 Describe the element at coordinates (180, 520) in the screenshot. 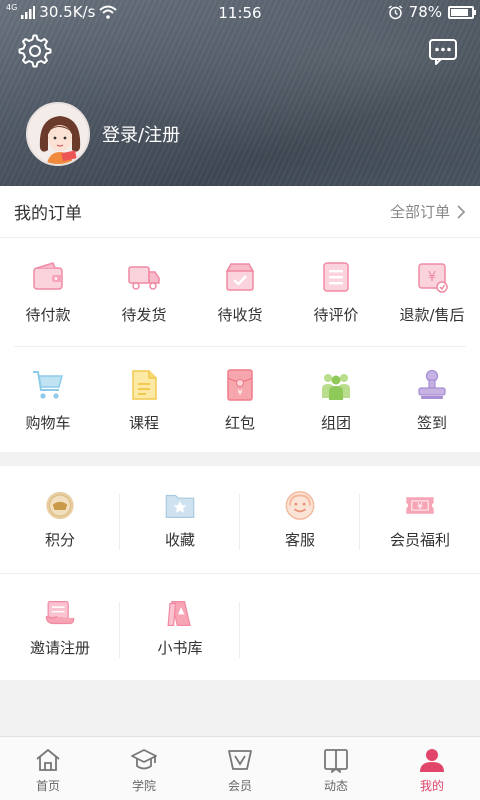

I see `favorites-entry: 收藏` at that location.